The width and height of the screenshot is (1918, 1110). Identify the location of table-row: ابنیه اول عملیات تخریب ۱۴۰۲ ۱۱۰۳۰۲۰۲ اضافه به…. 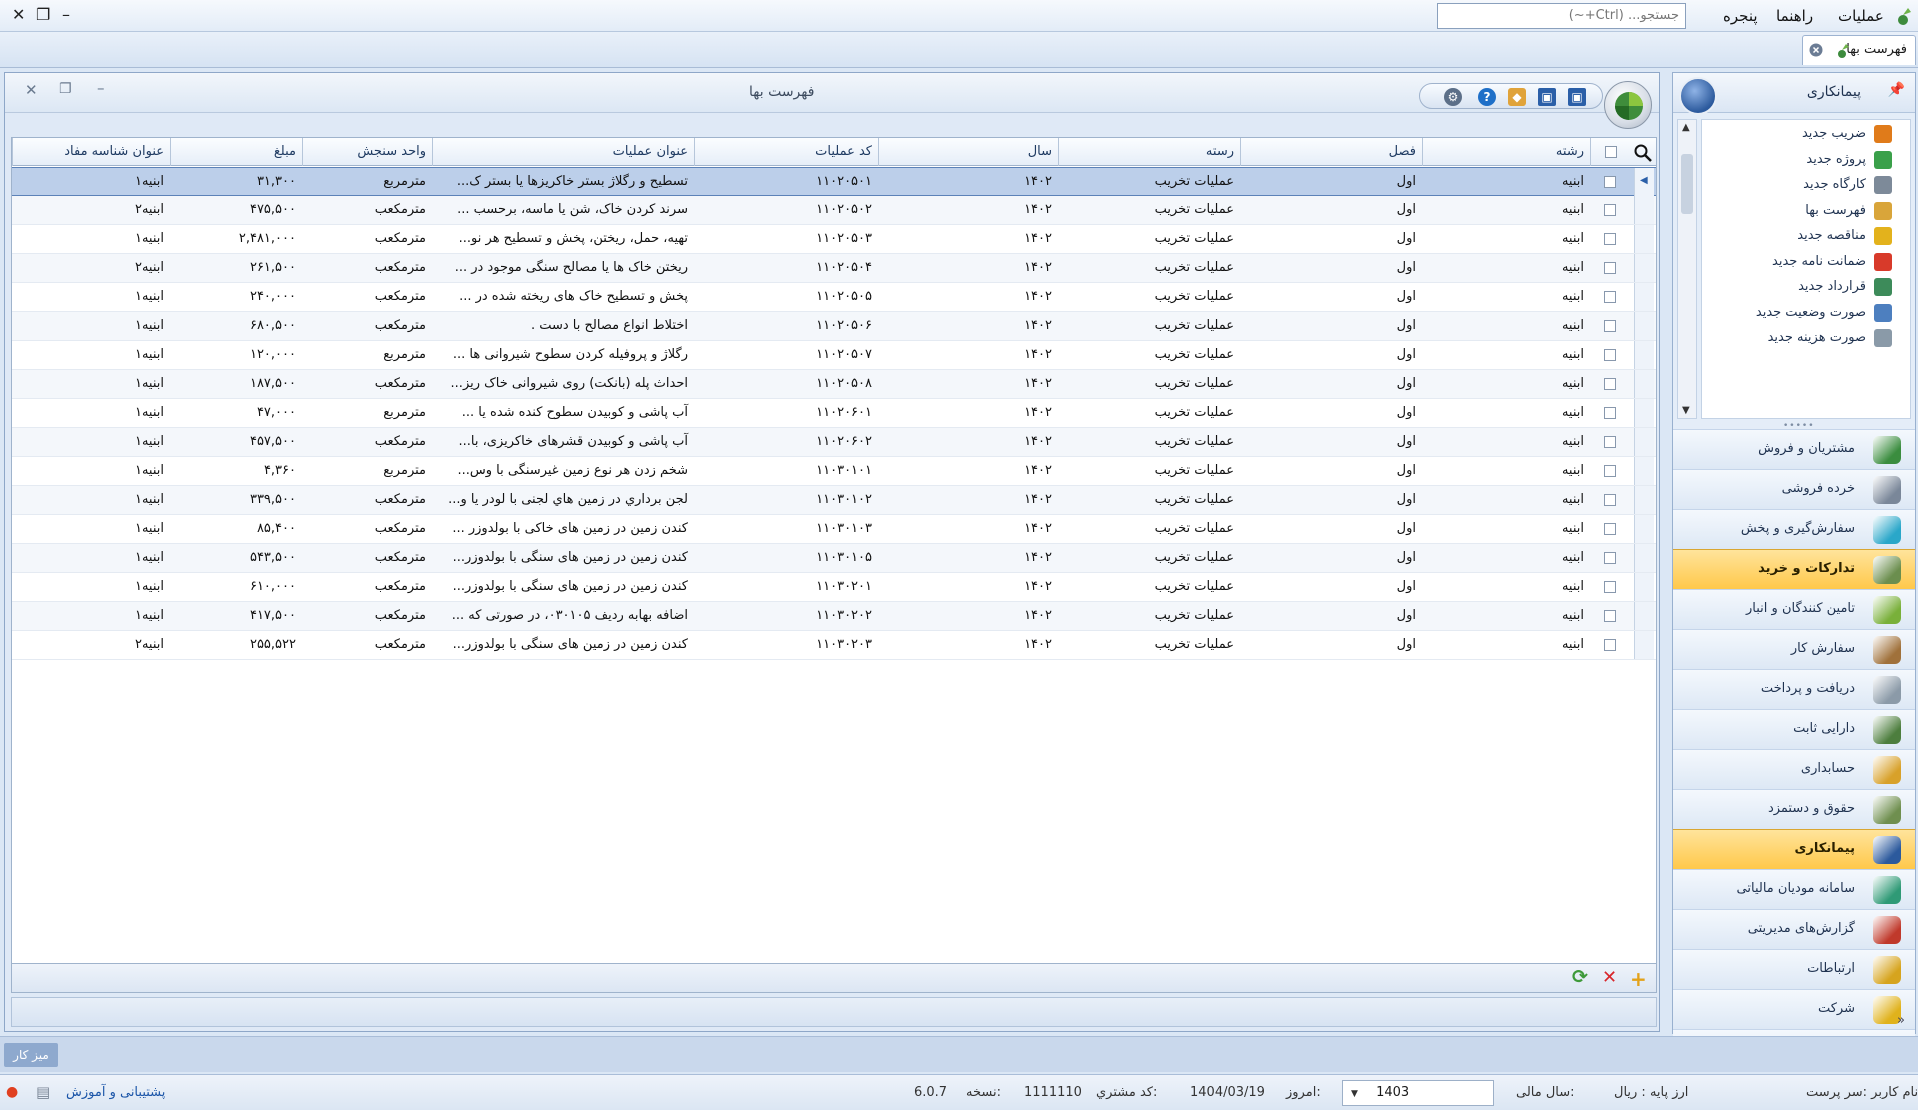
(834, 616).